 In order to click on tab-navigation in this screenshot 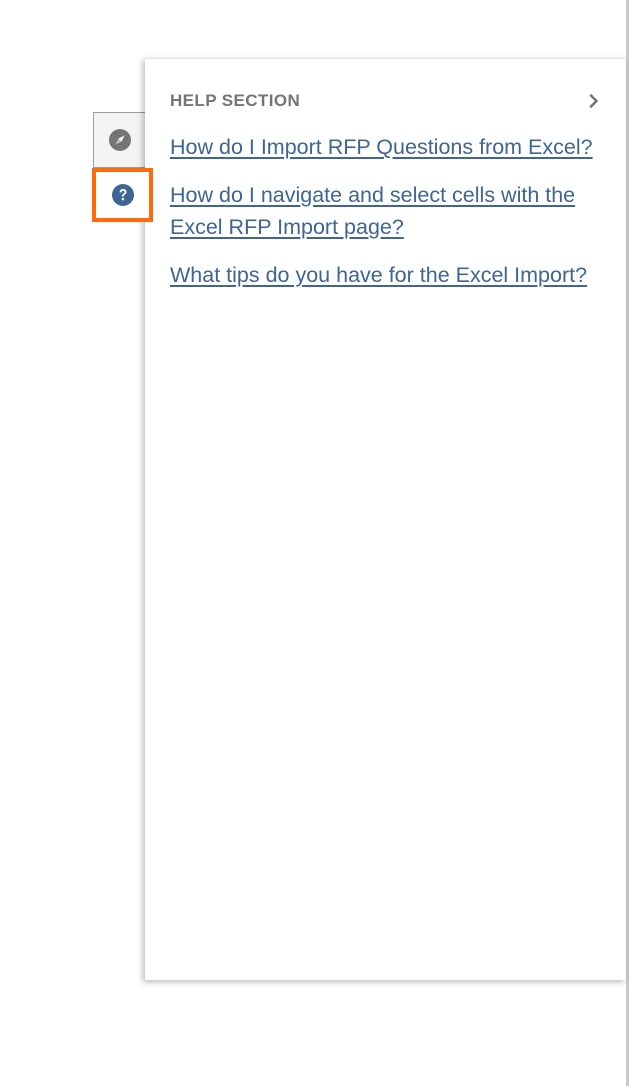, I will do `click(119, 140)`.